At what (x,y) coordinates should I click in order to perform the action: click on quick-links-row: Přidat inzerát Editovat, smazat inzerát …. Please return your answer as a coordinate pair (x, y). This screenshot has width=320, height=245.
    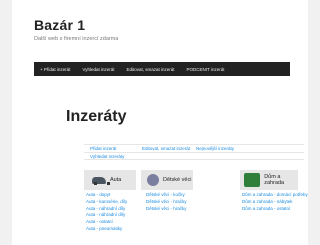
    Looking at the image, I should click on (194, 148).